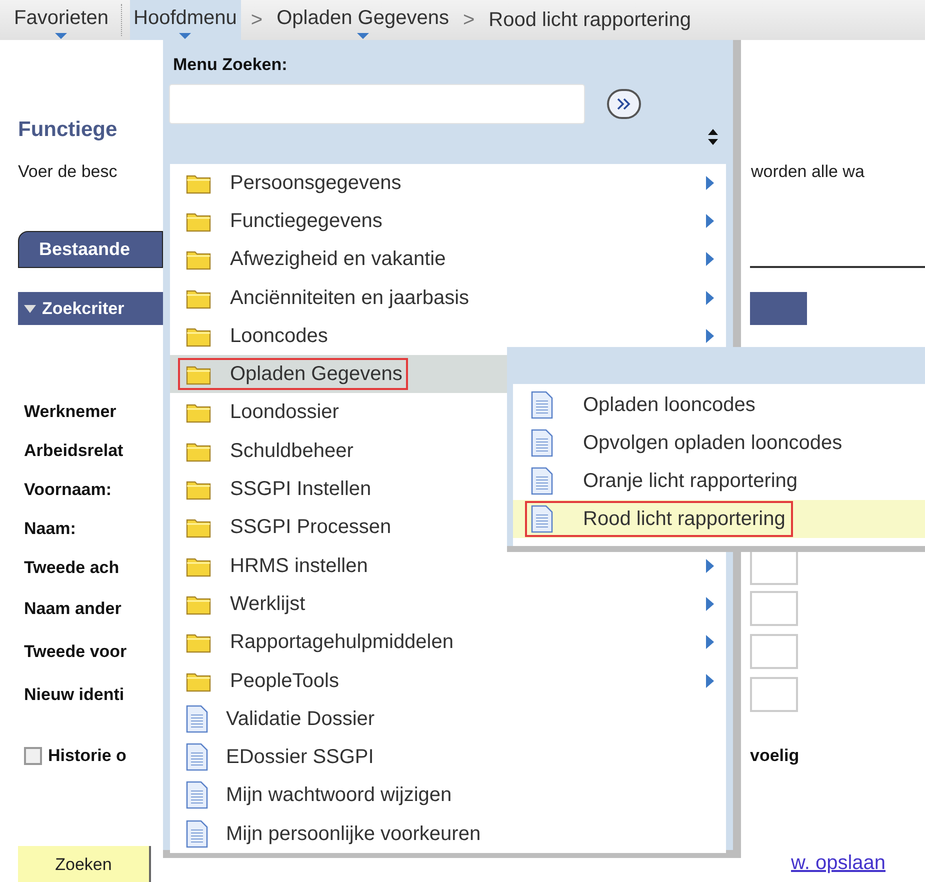 The height and width of the screenshot is (882, 925). What do you see at coordinates (327, 298) in the screenshot?
I see `menu-item: Anciënniteiten en jaarbasis` at bounding box center [327, 298].